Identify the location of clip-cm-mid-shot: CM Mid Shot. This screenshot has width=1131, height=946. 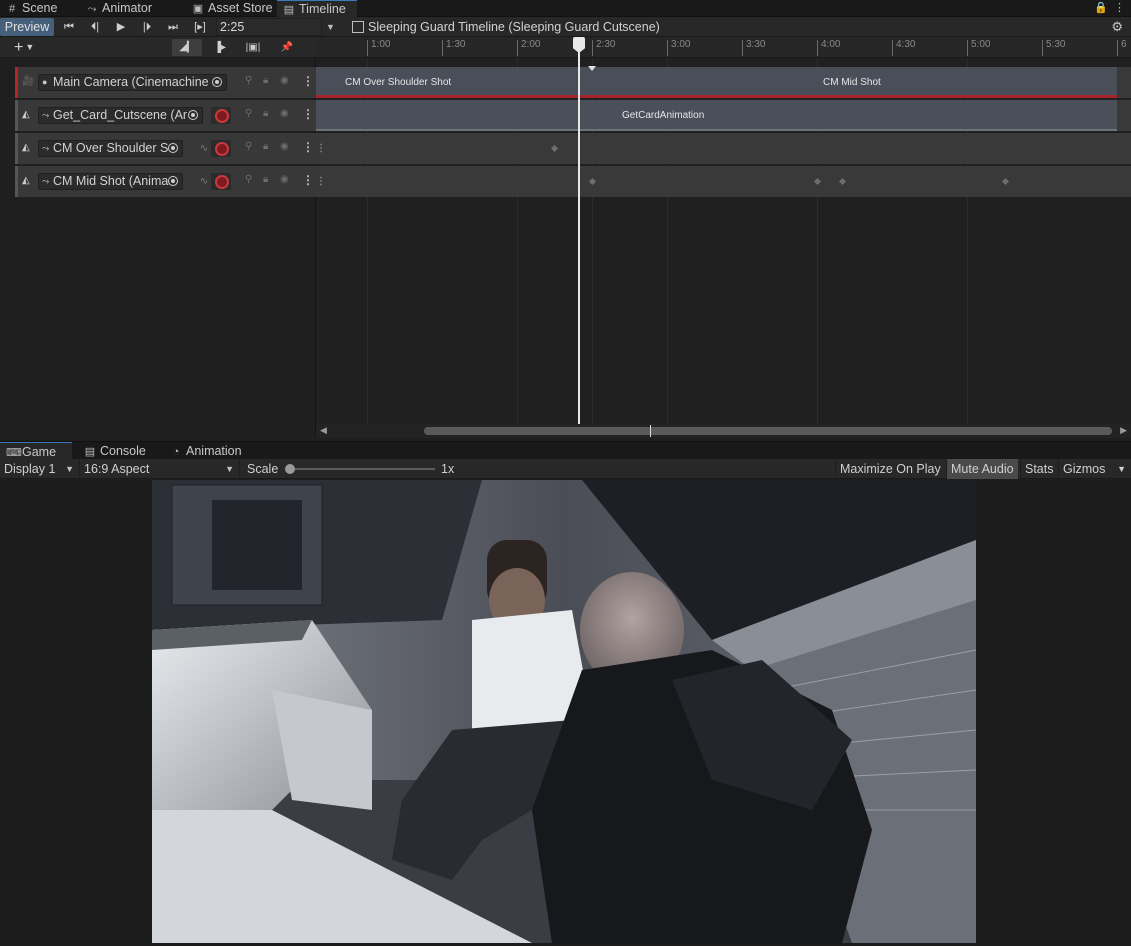
(854, 82).